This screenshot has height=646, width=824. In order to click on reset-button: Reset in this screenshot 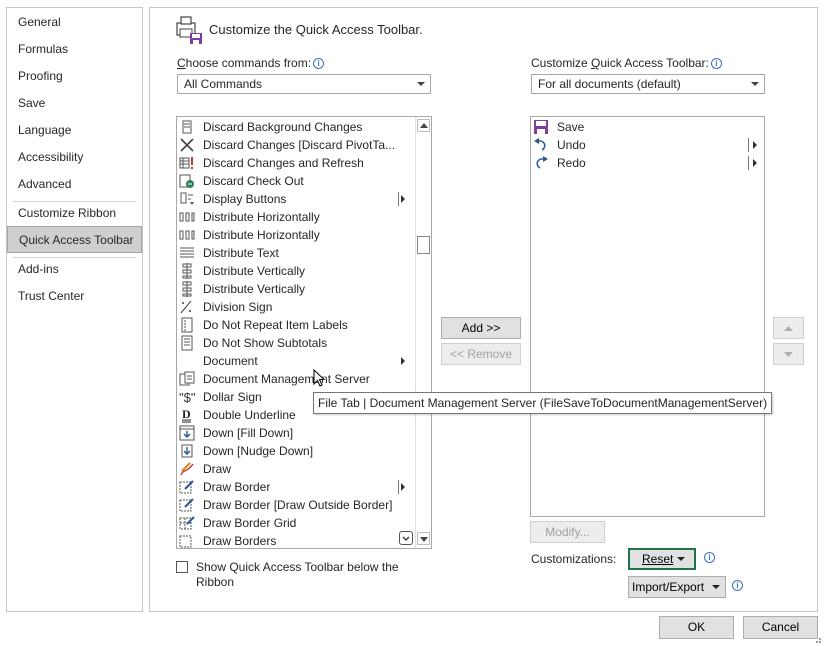, I will do `click(662, 559)`.